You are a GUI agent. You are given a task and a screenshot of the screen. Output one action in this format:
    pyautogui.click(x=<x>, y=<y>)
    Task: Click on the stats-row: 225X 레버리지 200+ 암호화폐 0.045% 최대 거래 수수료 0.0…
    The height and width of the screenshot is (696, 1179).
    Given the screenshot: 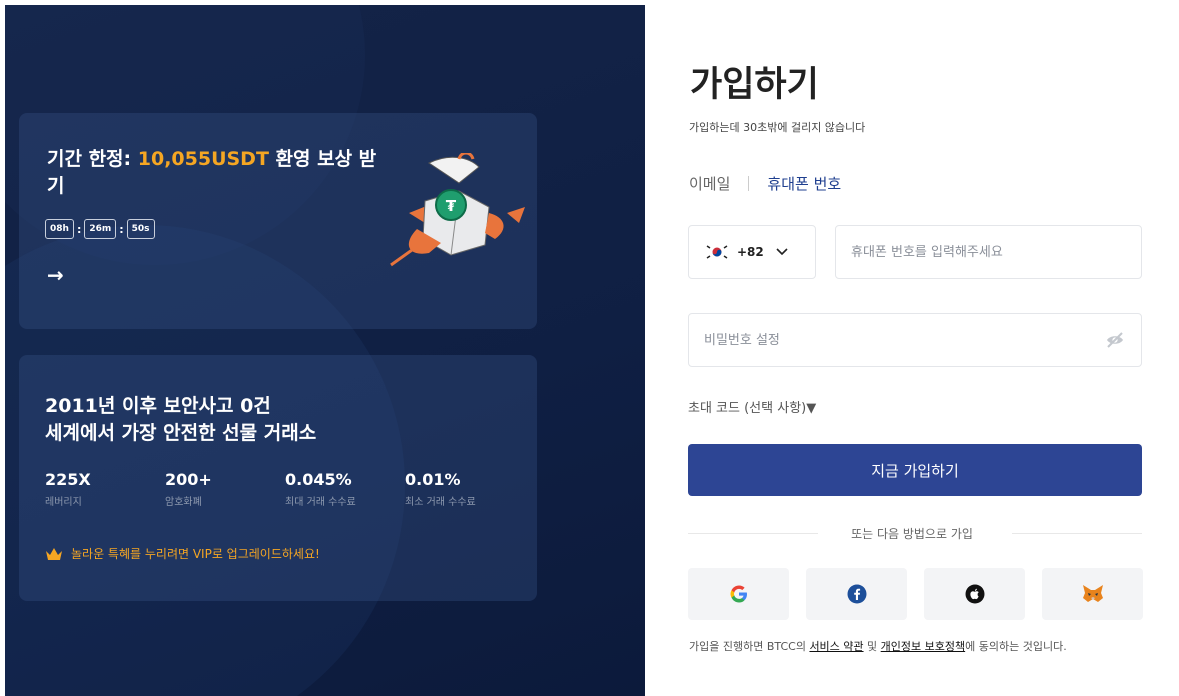 What is the action you would take?
    pyautogui.click(x=285, y=489)
    